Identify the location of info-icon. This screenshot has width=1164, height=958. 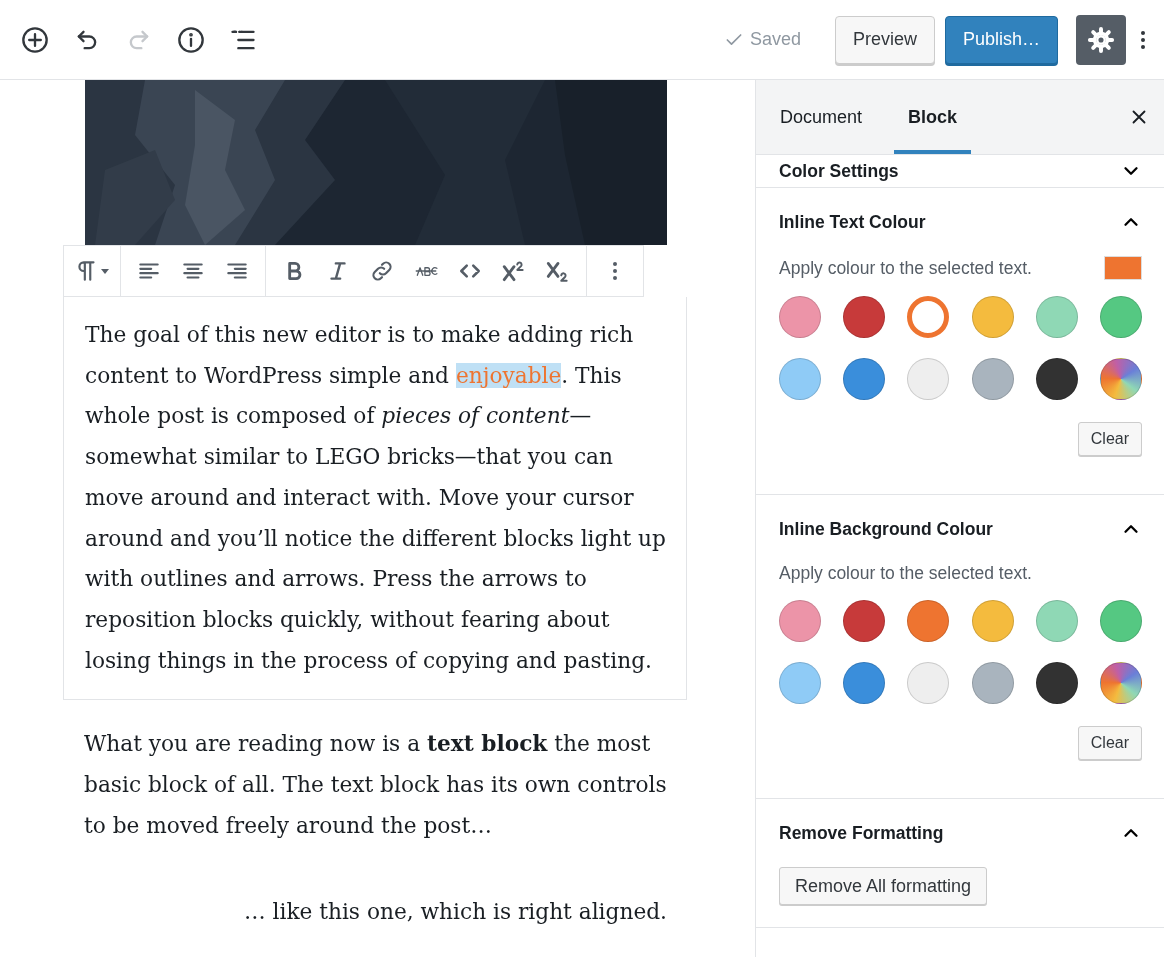
(191, 39).